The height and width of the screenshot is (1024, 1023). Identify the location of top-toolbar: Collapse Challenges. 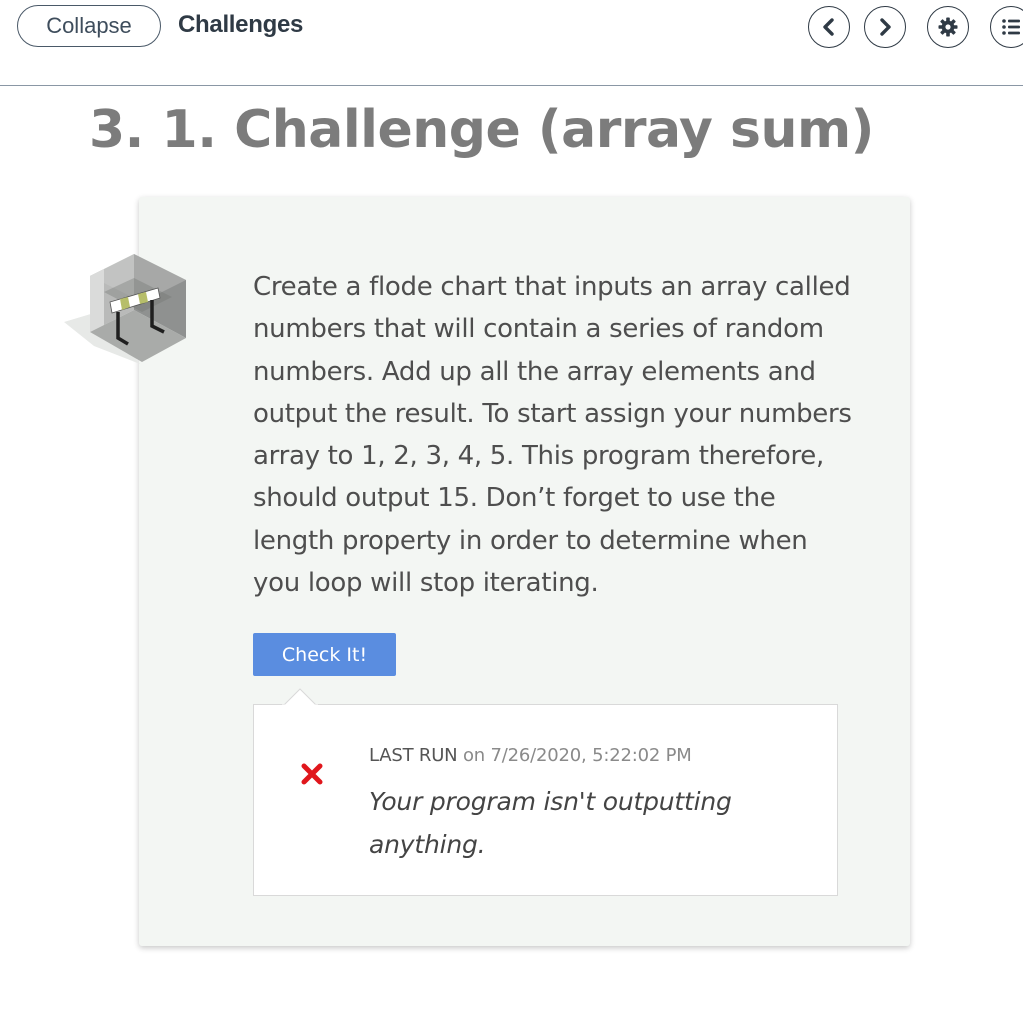
(511, 43).